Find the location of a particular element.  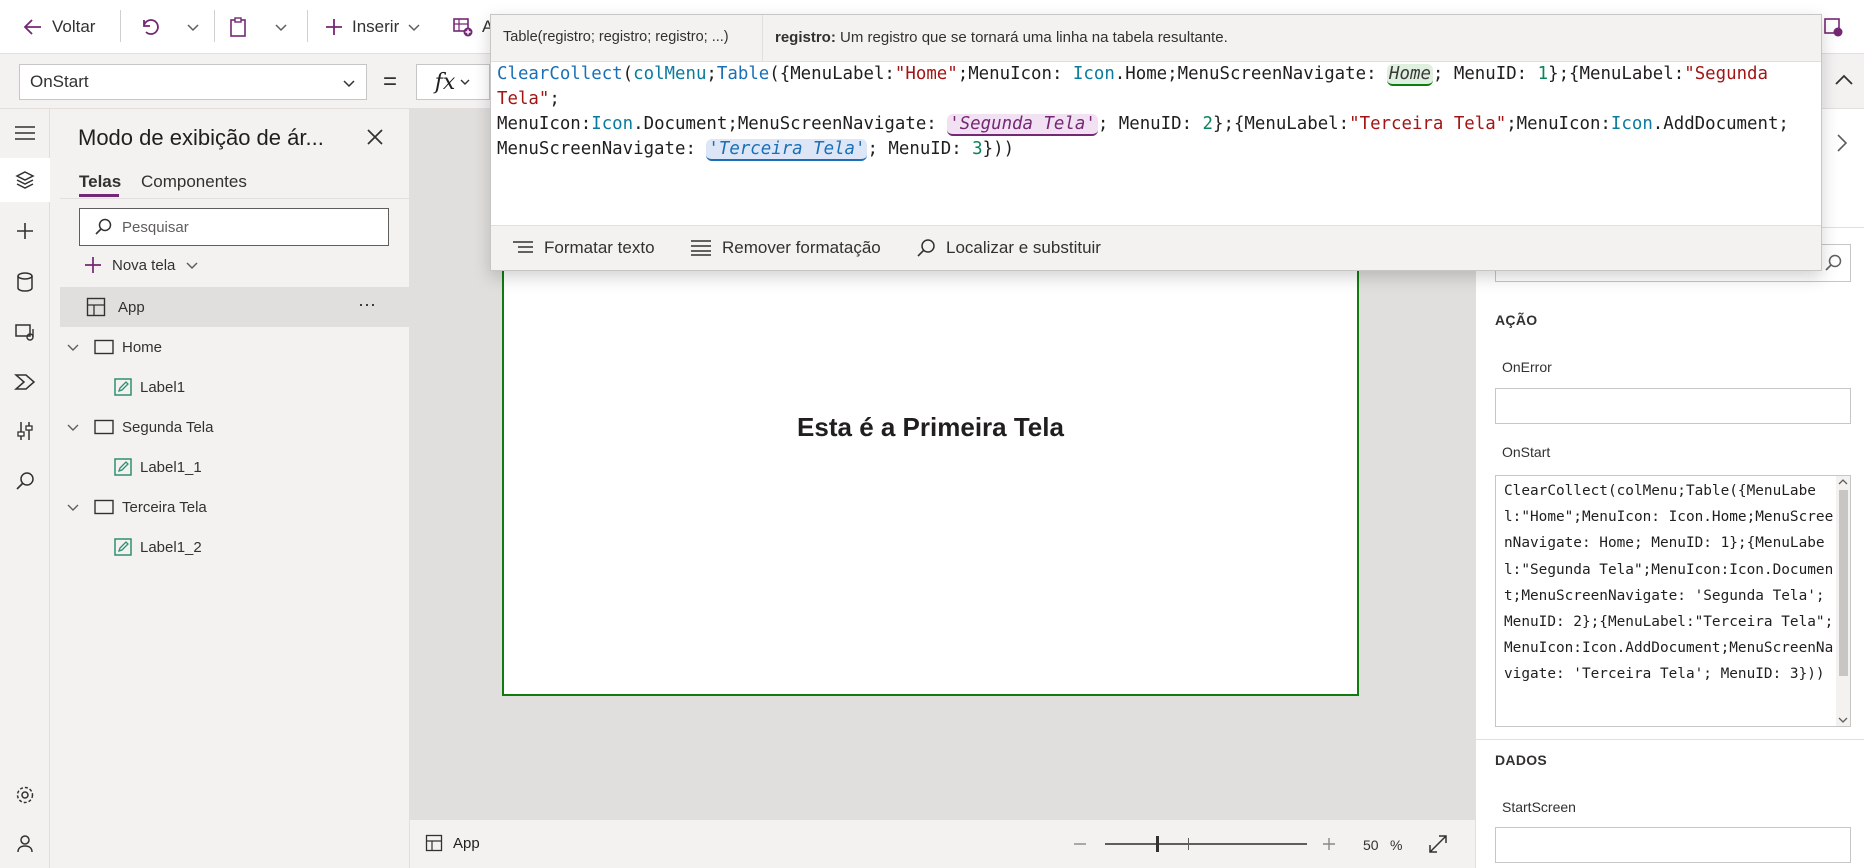

property-name: OnStart is located at coordinates (59, 81).